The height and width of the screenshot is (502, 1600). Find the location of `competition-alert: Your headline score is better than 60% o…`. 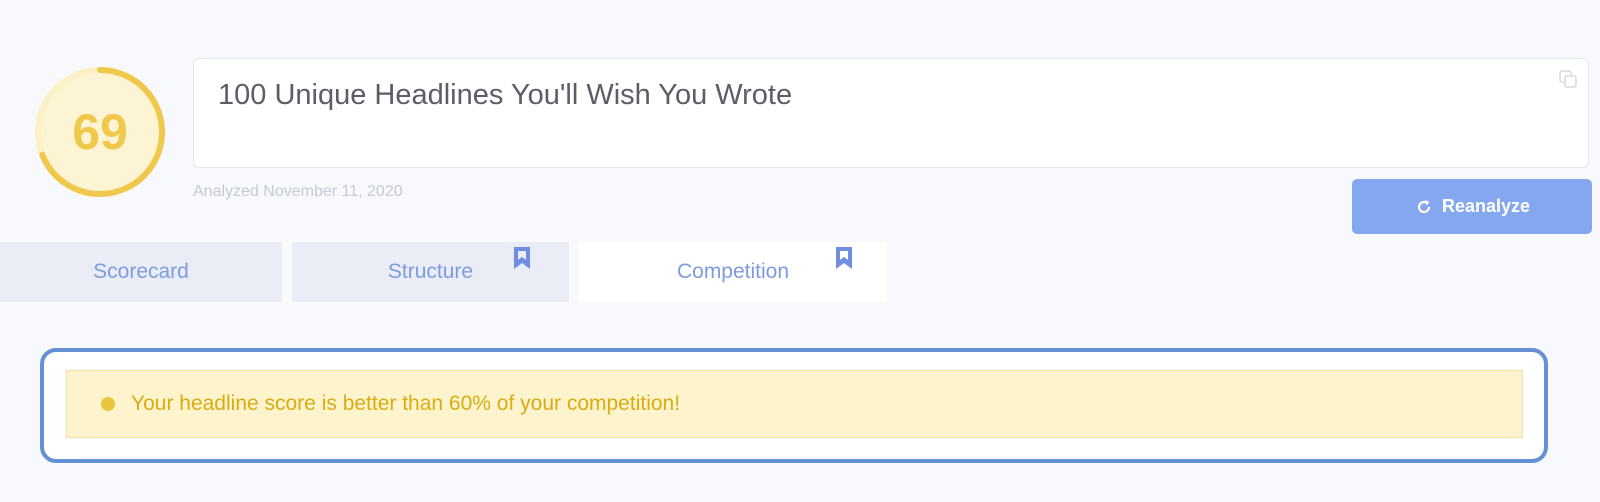

competition-alert: Your headline score is better than 60% o… is located at coordinates (794, 404).